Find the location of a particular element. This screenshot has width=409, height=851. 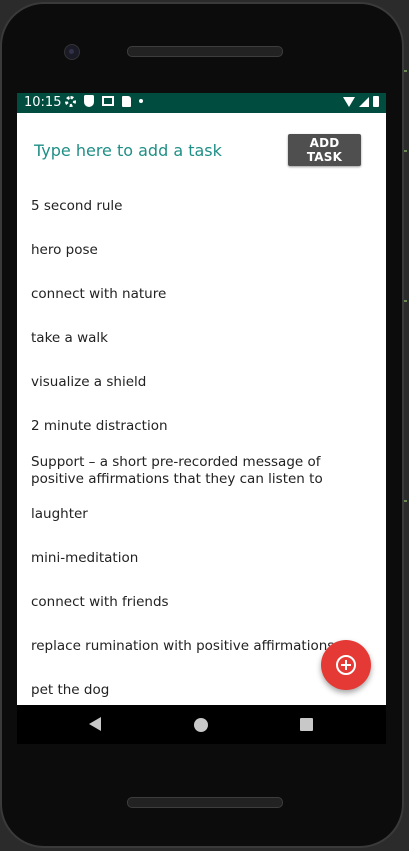

task-list-item: 2 minute distraction is located at coordinates (201, 426).